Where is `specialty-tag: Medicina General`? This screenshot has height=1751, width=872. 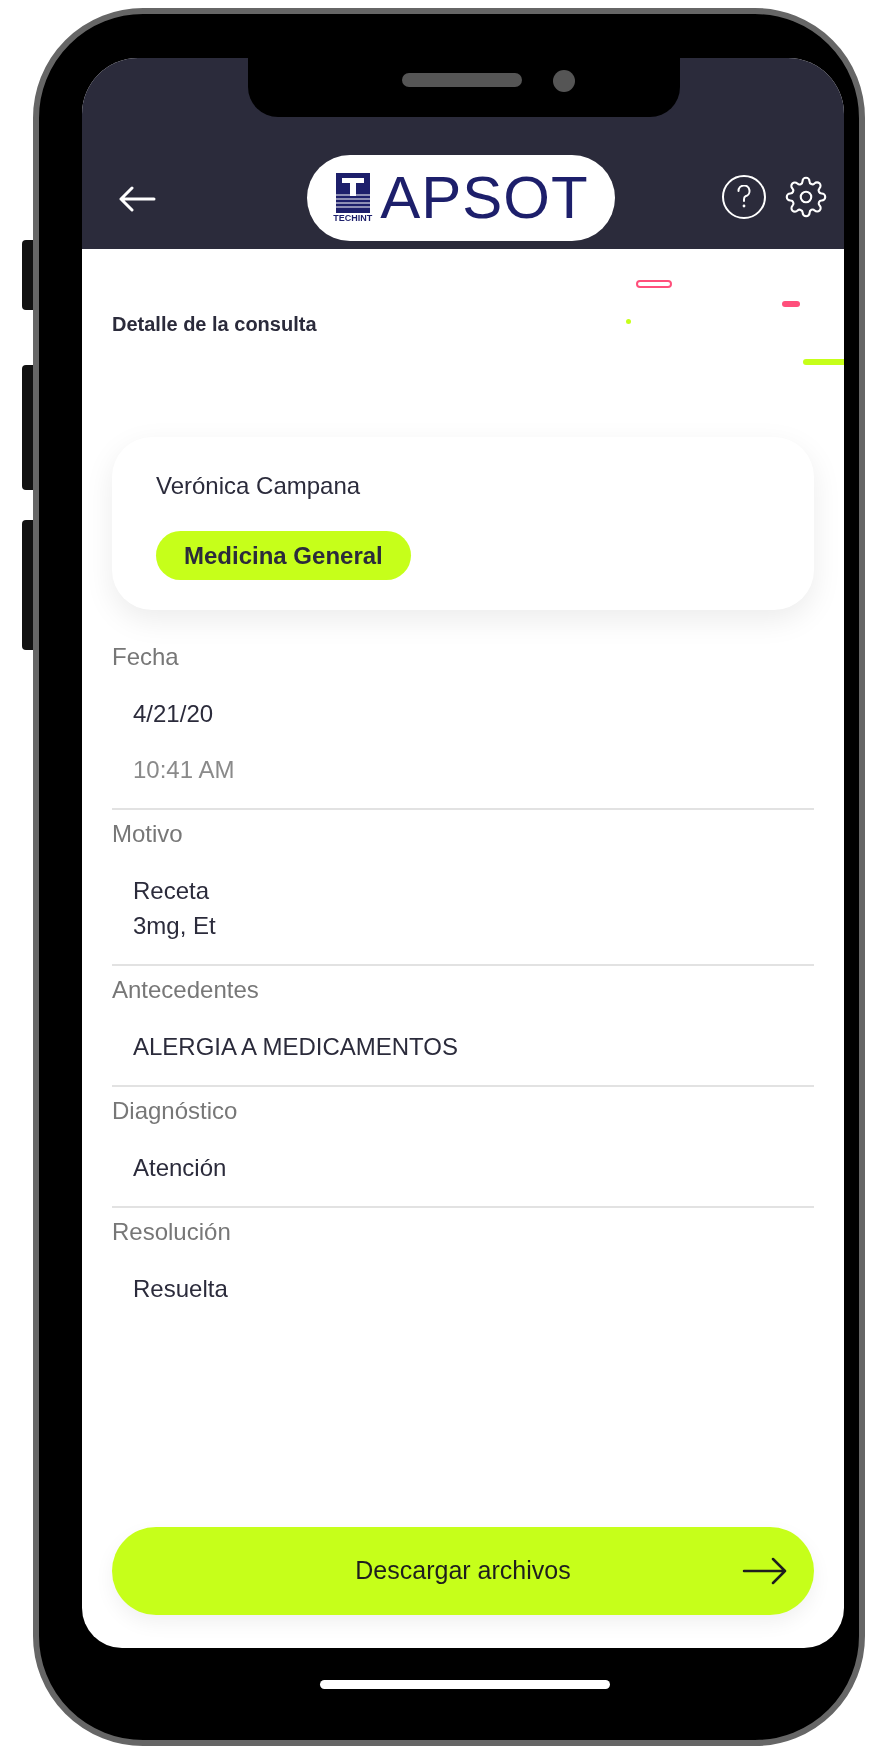
specialty-tag: Medicina General is located at coordinates (283, 555).